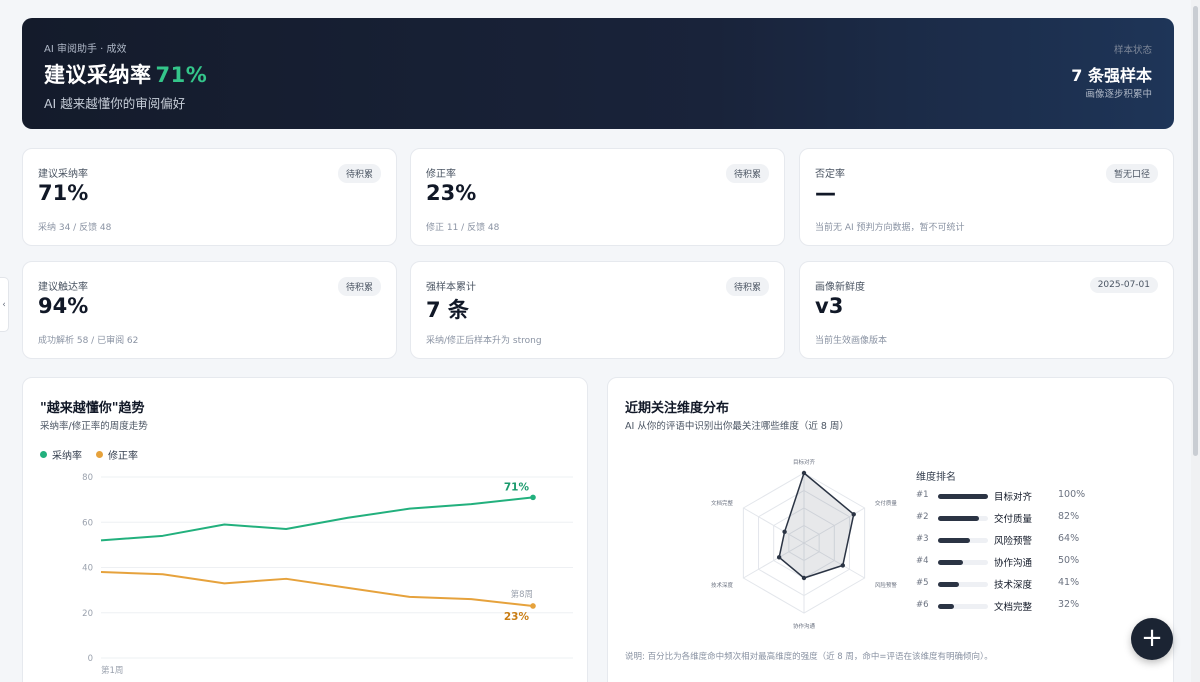  I want to click on ranking-row: #6 文档完整 32%, so click(1011, 609).